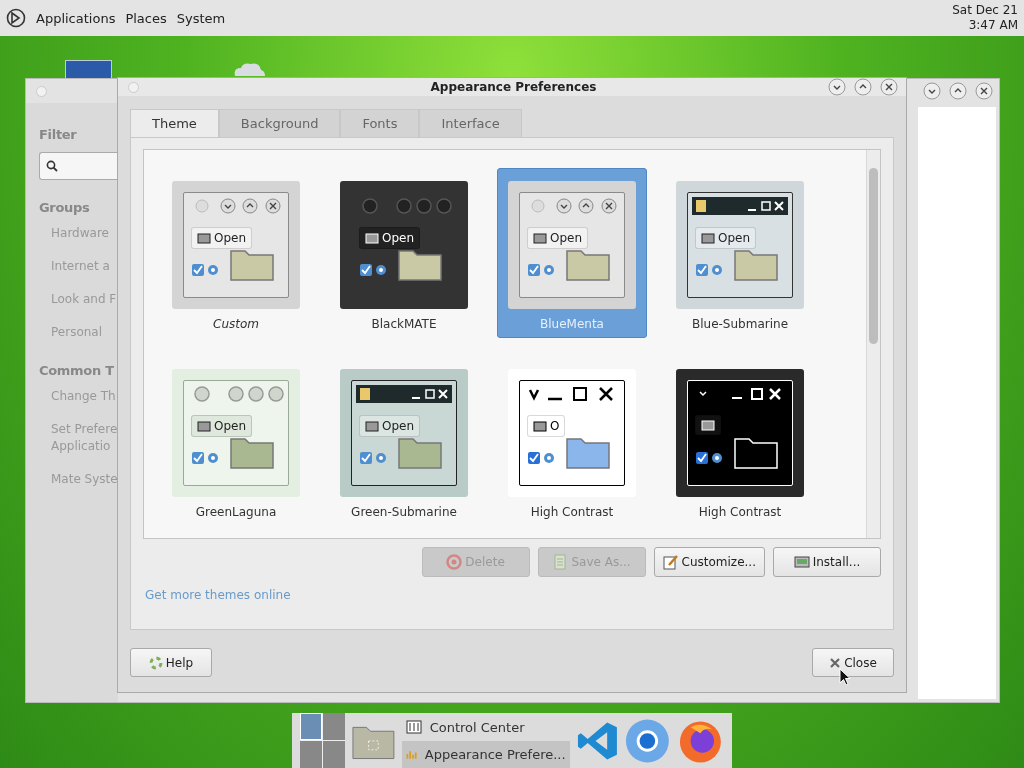  I want to click on mouse-pointer-icon, so click(845, 677).